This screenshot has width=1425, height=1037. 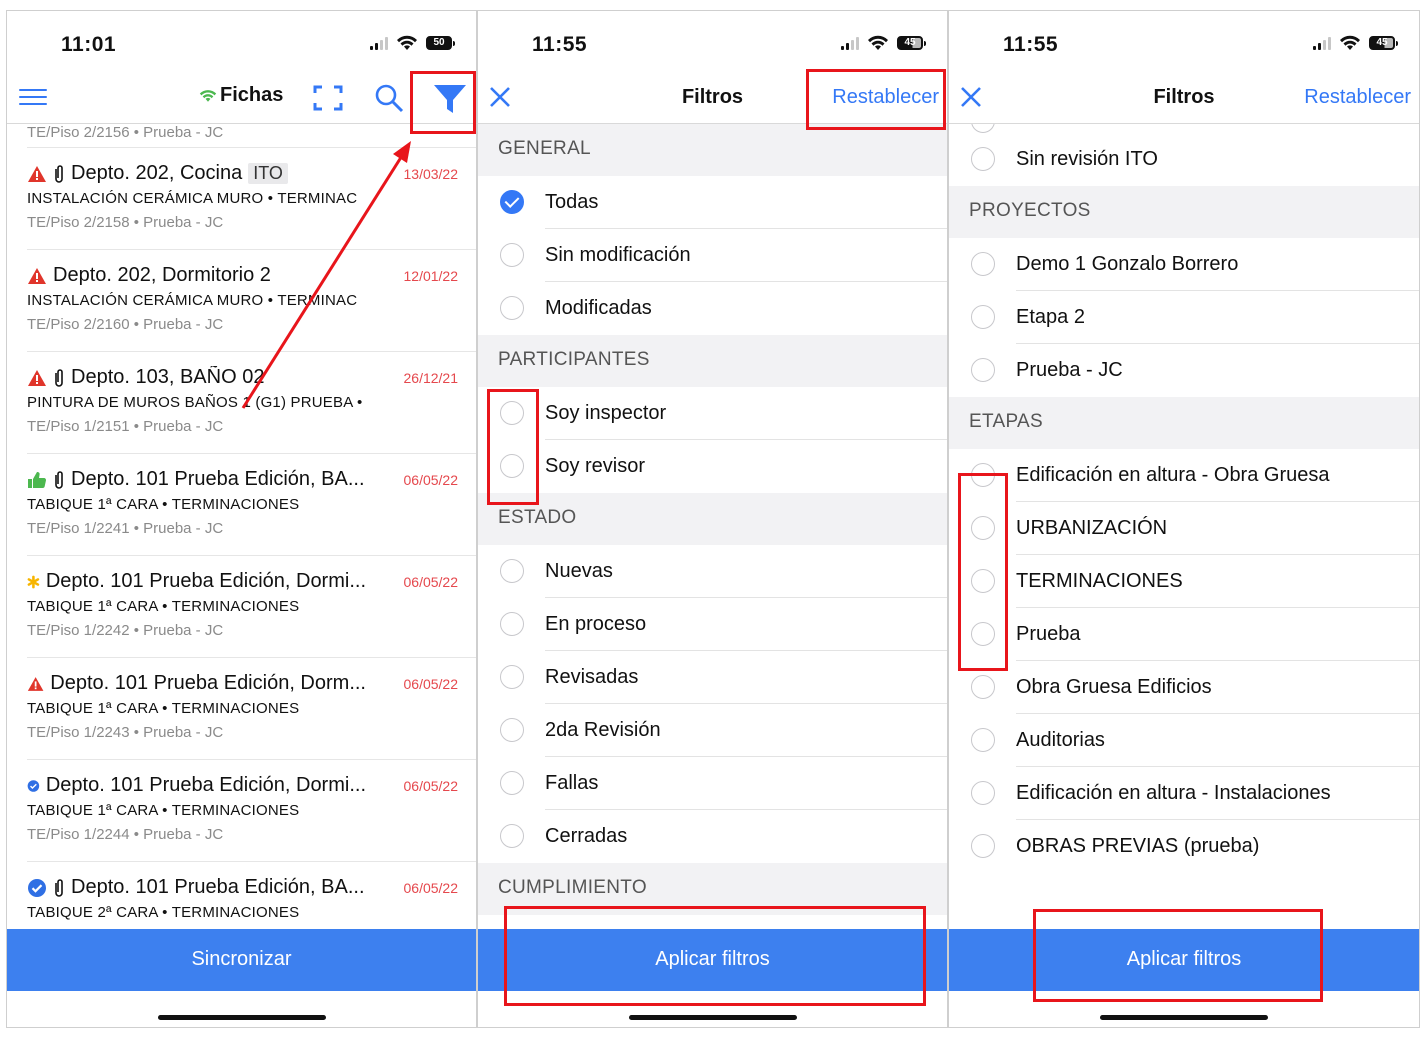 I want to click on filter-option: Todas, so click(x=712, y=202).